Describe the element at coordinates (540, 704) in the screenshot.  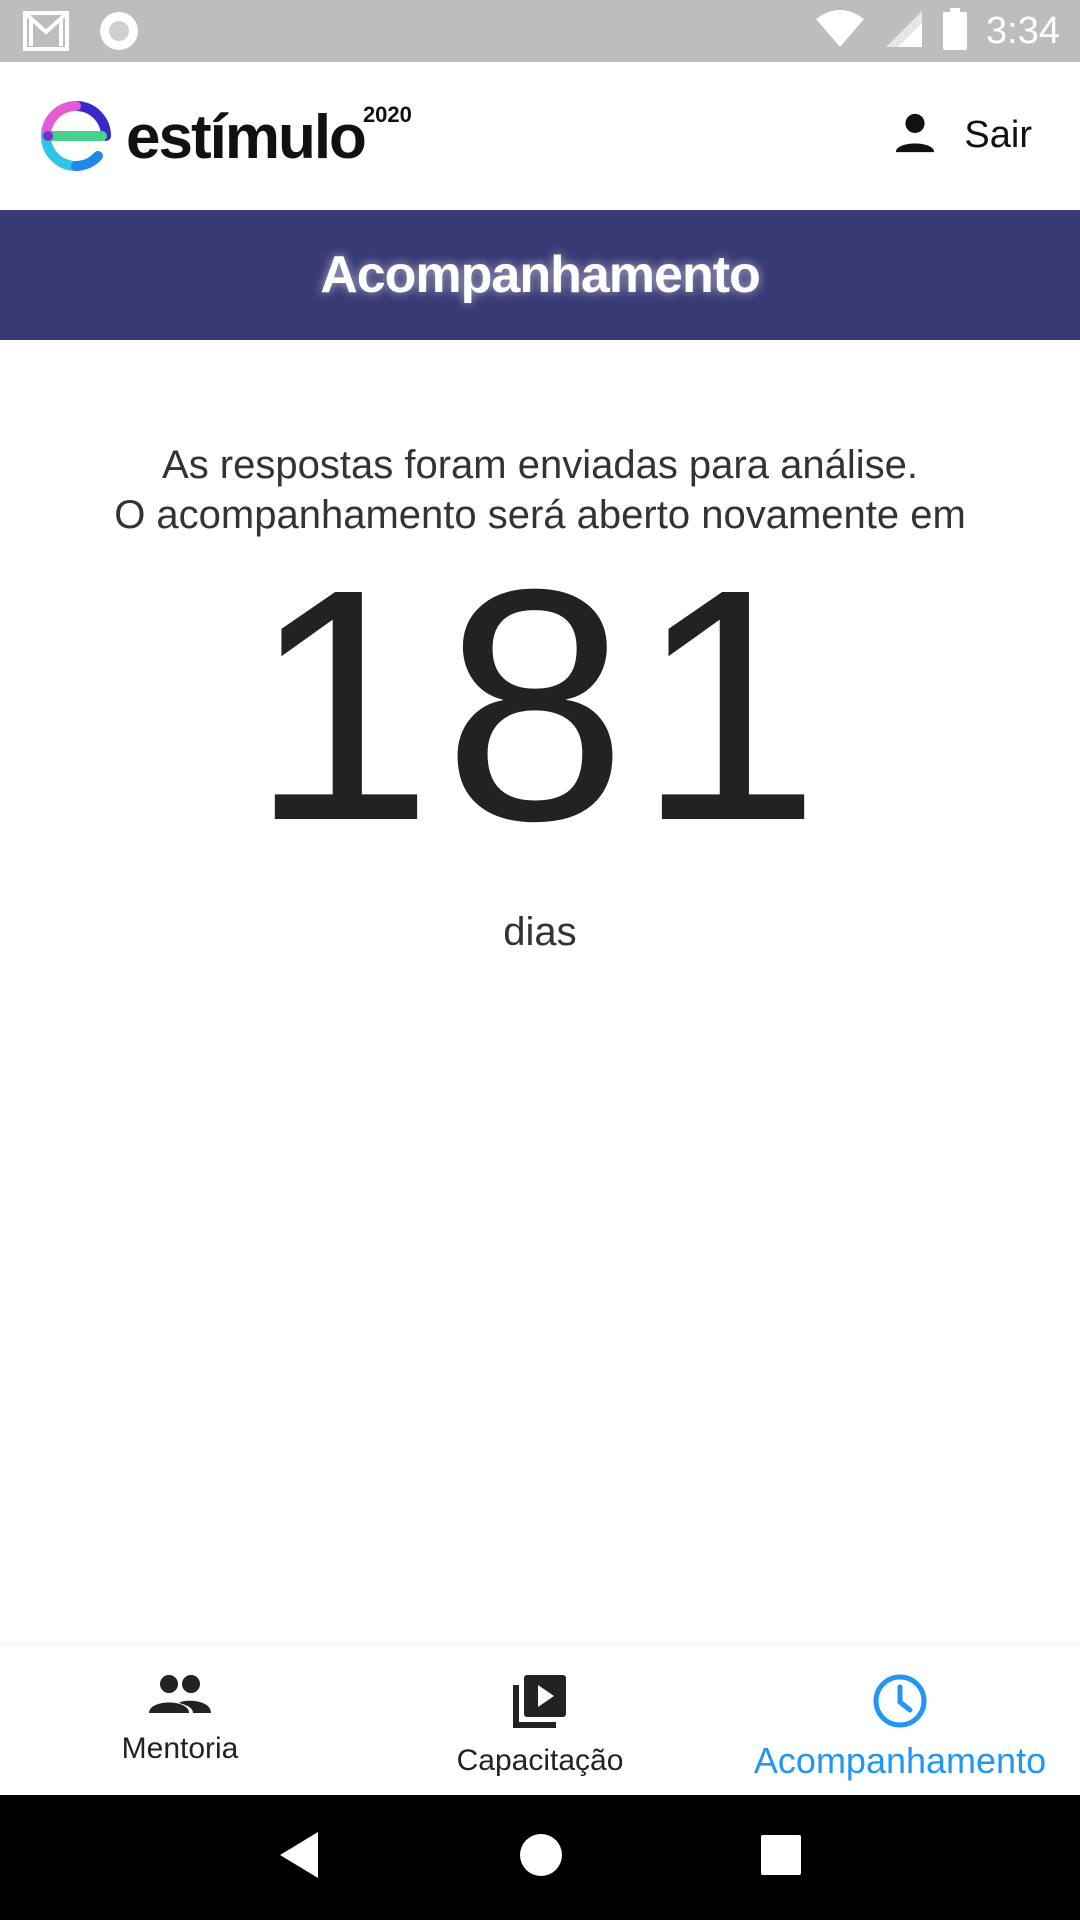
I see `days-countdown: 181` at that location.